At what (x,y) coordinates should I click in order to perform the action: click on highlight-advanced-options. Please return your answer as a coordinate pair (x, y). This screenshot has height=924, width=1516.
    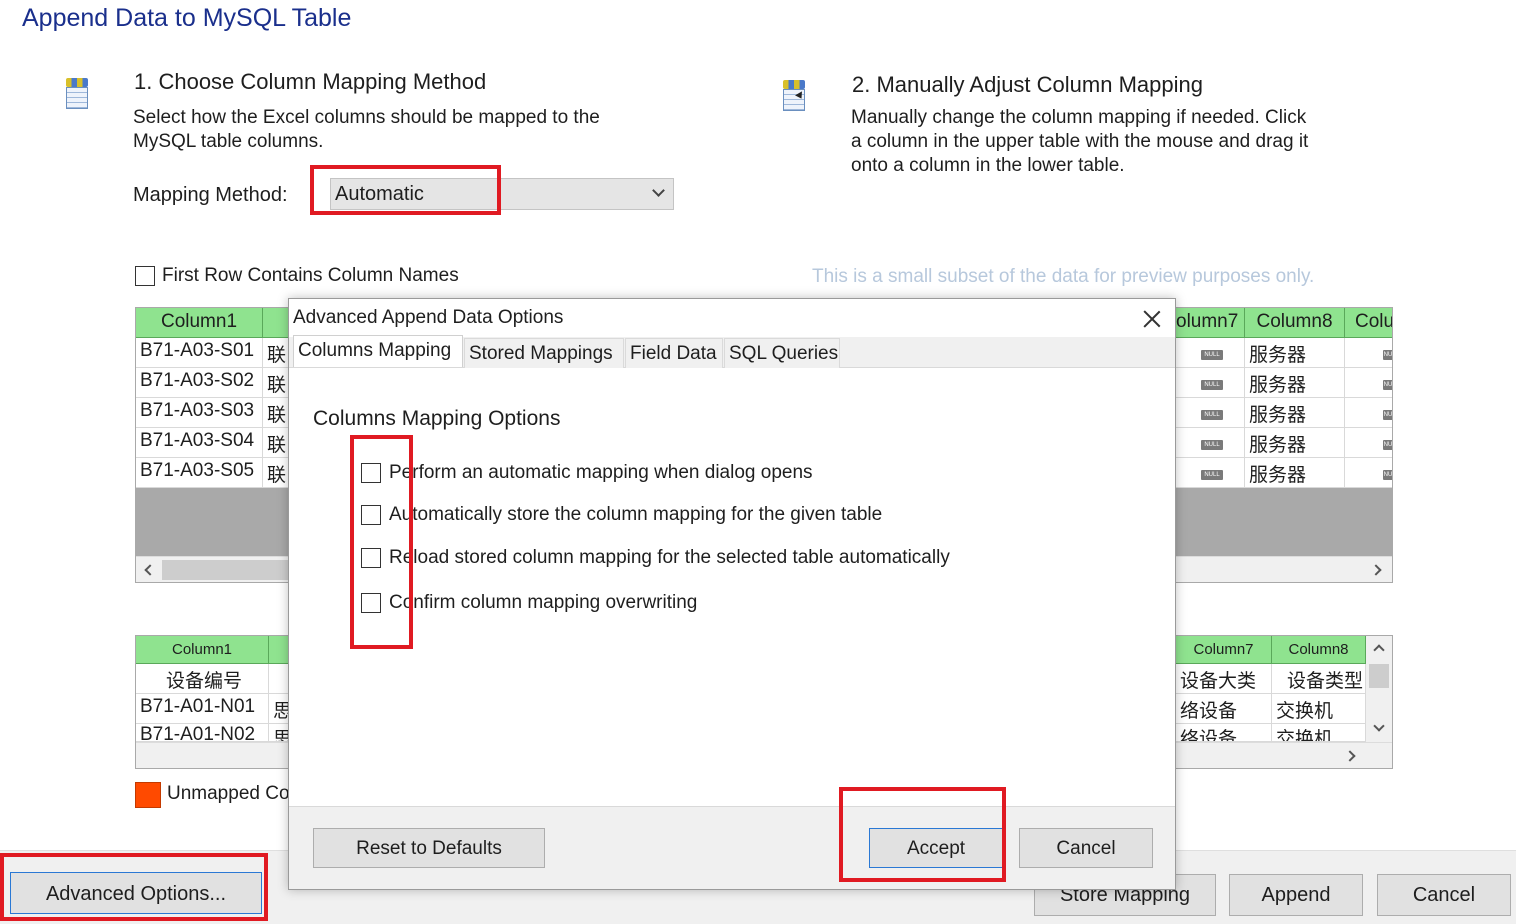
    Looking at the image, I should click on (134, 887).